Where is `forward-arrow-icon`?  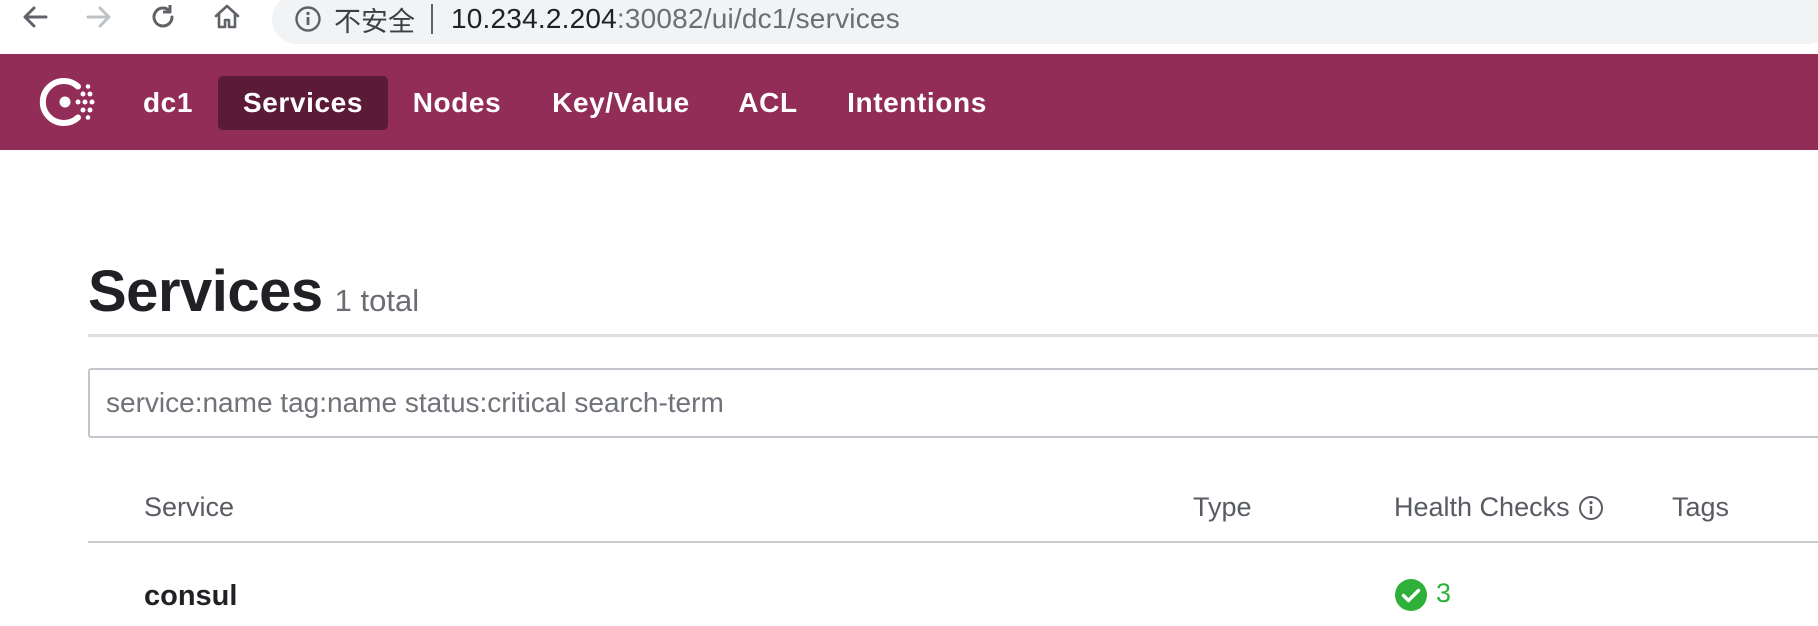 forward-arrow-icon is located at coordinates (99, 17).